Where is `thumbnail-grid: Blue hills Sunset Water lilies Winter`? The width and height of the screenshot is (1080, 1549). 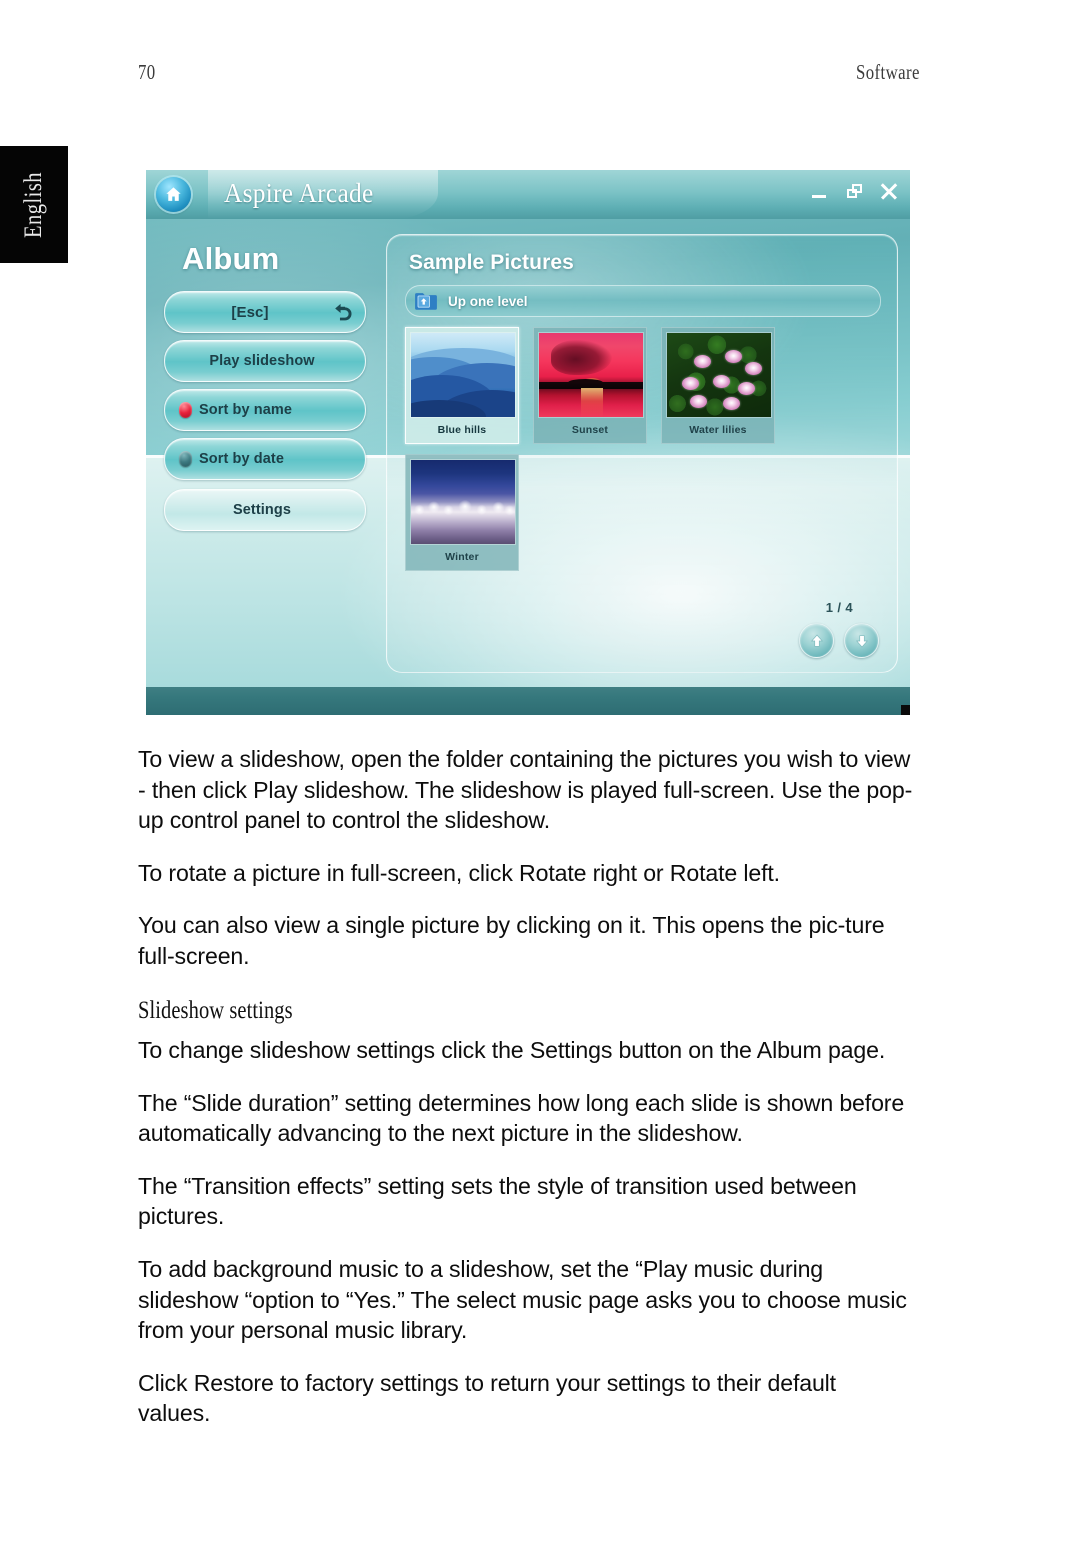 thumbnail-grid: Blue hills Sunset Water lilies Winter is located at coordinates (646, 449).